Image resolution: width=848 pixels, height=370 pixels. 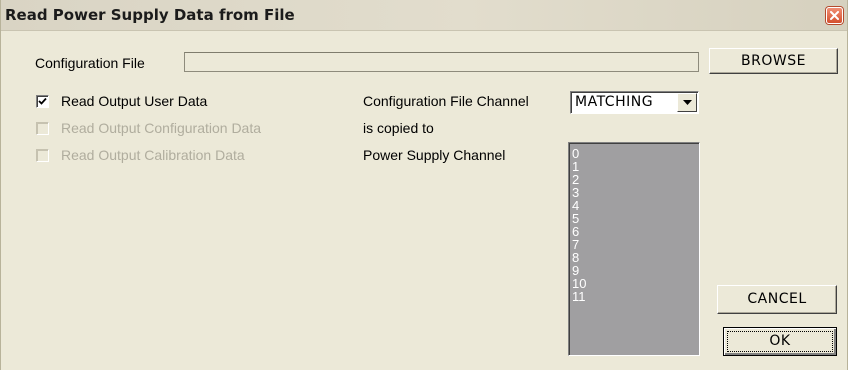 What do you see at coordinates (424, 15) in the screenshot?
I see `title-bar: Read Power Supply Data from File` at bounding box center [424, 15].